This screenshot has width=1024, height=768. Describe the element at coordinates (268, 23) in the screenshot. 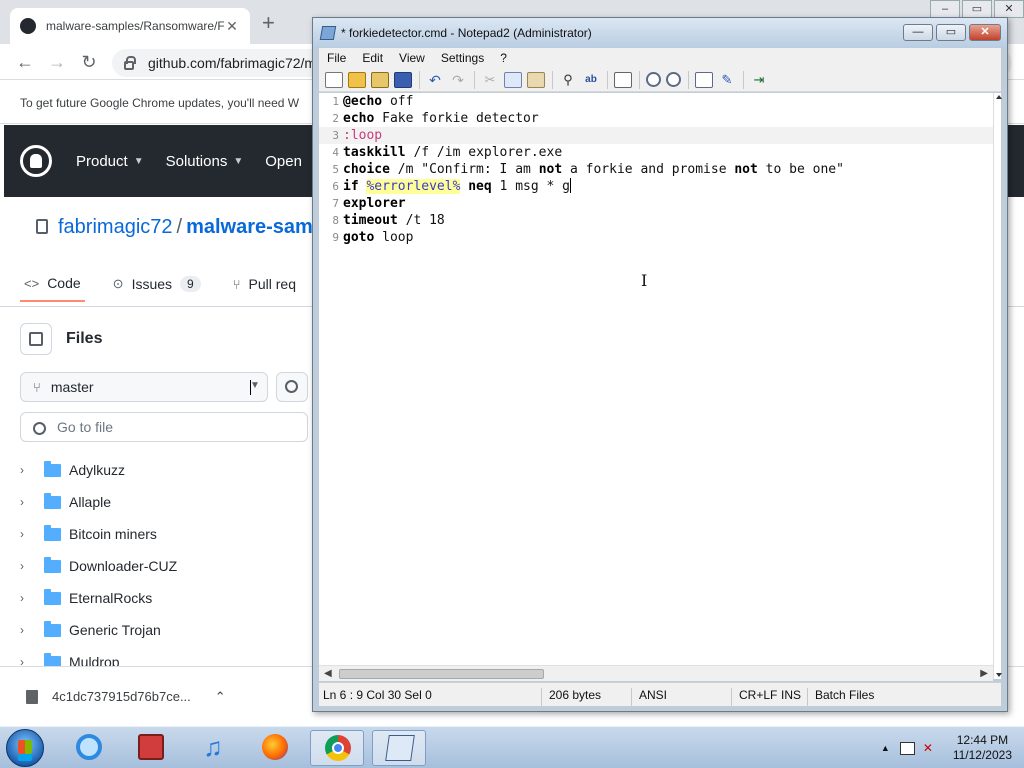

I see `new-tab-button: +` at that location.